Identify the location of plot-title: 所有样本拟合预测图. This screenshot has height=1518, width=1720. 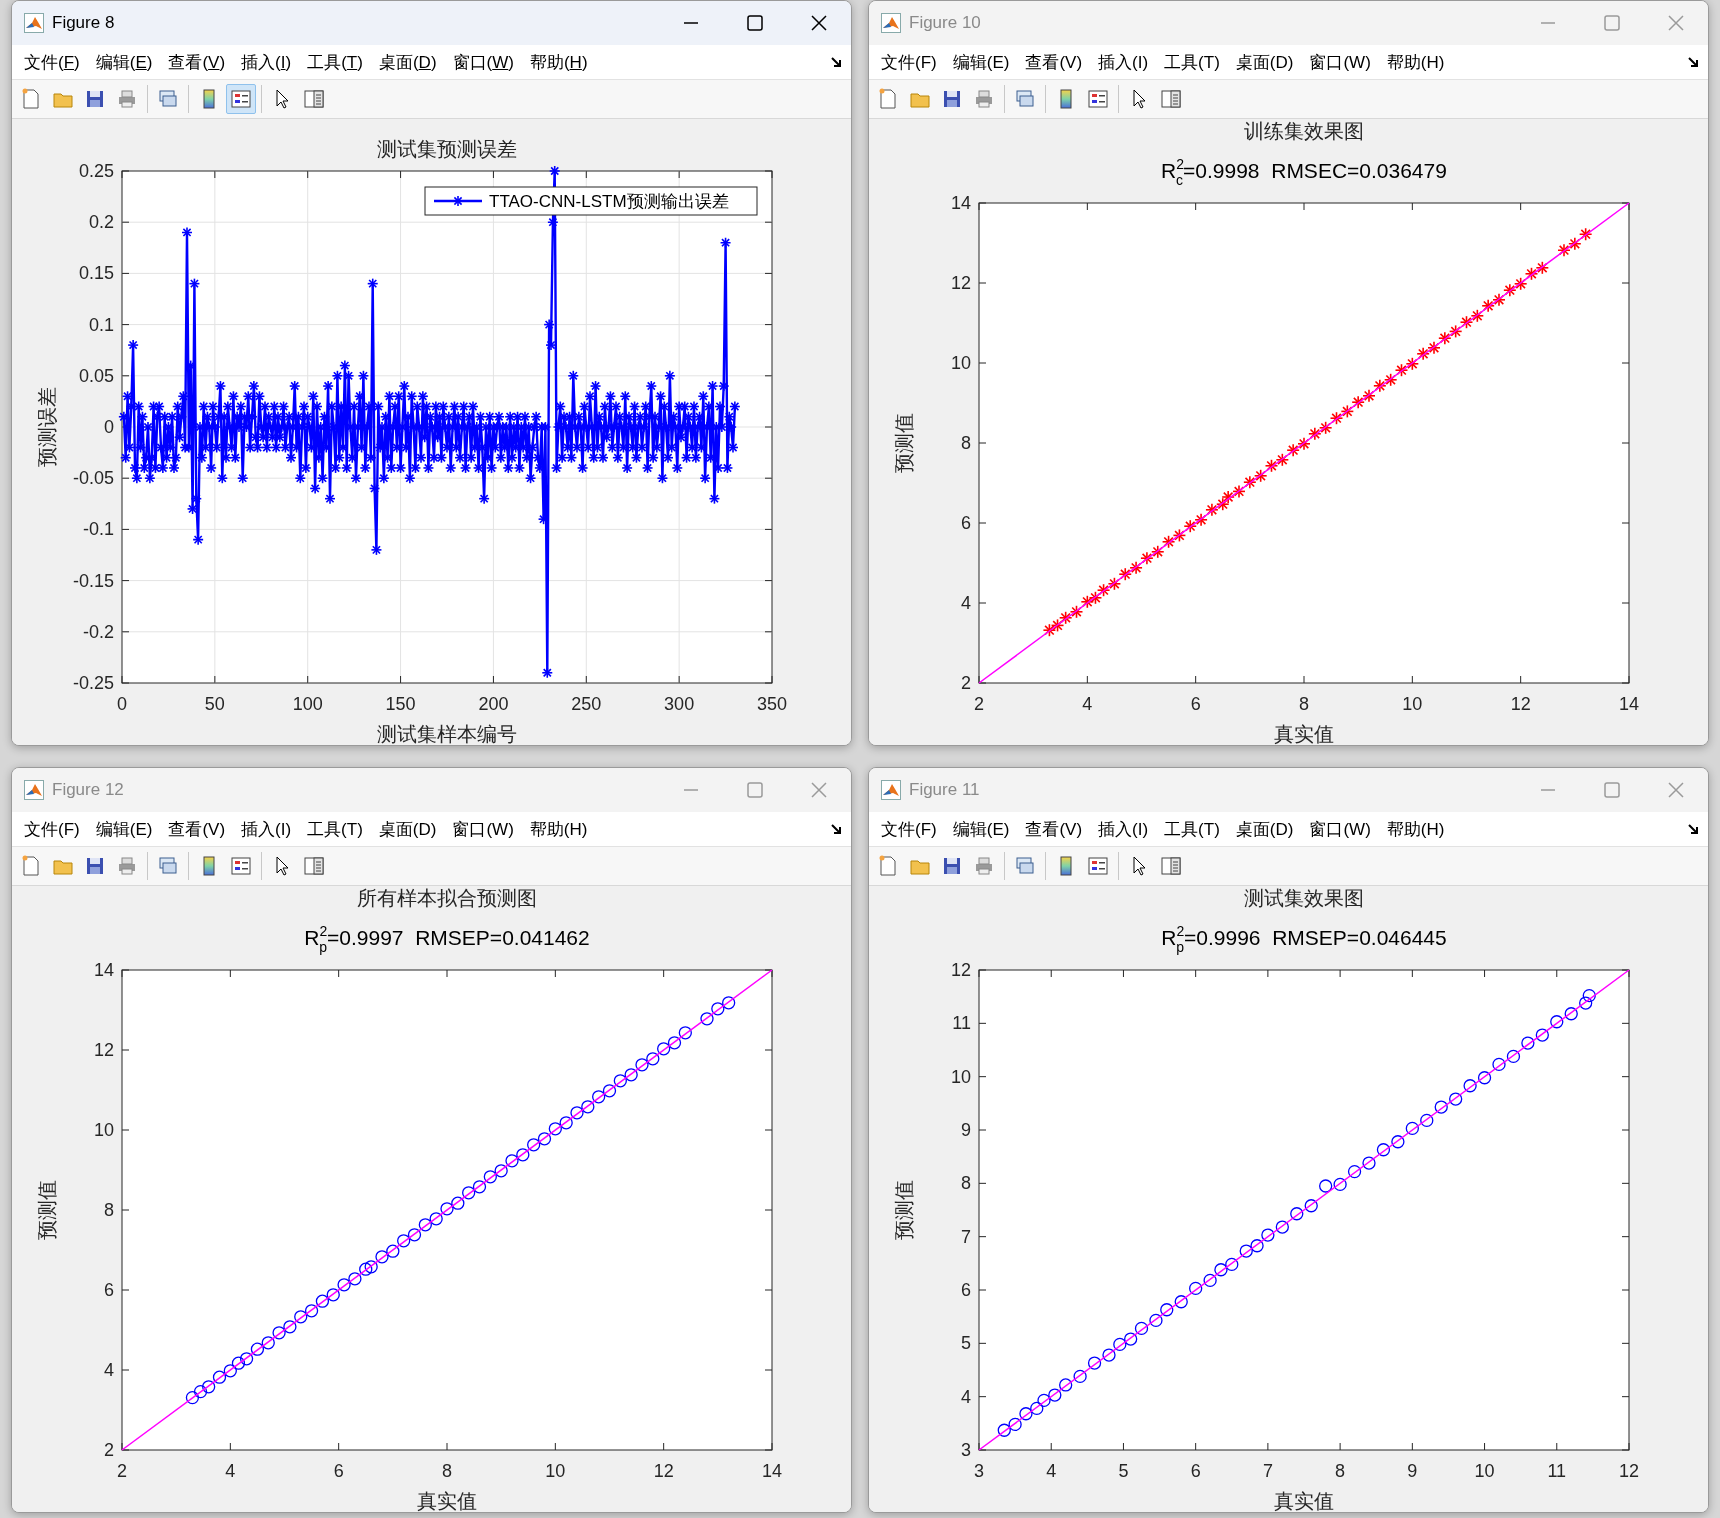
(447, 898).